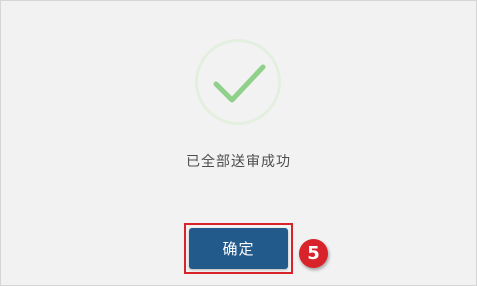 Image resolution: width=477 pixels, height=286 pixels. I want to click on step-number-badge: 5, so click(313, 253).